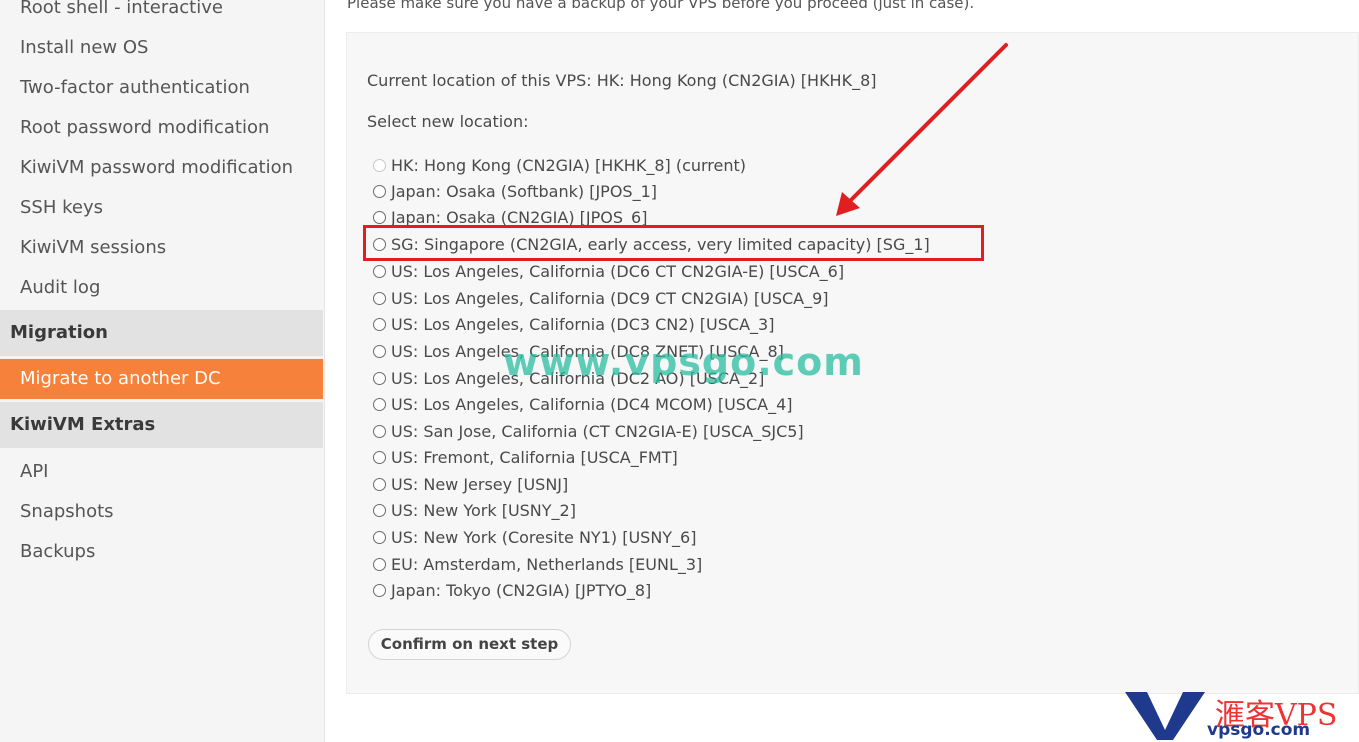 The width and height of the screenshot is (1359, 742). What do you see at coordinates (683, 362) in the screenshot?
I see `watermark-text: www.vpsgo.com` at bounding box center [683, 362].